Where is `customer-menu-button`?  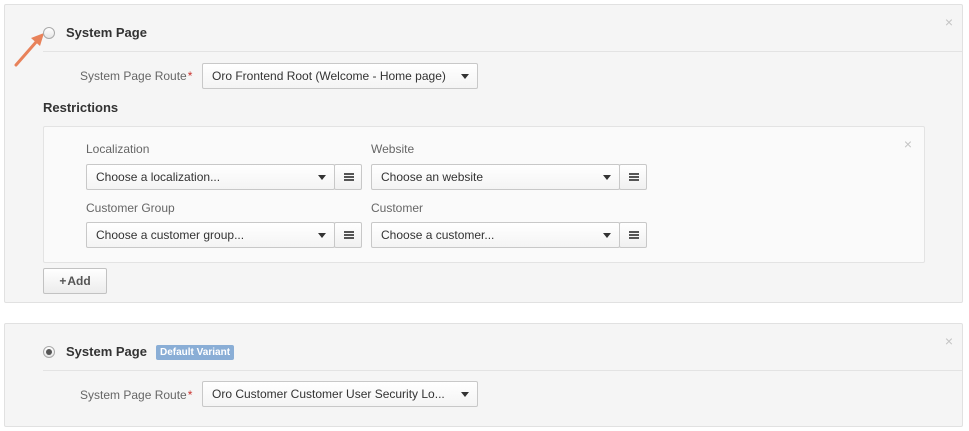 customer-menu-button is located at coordinates (633, 235).